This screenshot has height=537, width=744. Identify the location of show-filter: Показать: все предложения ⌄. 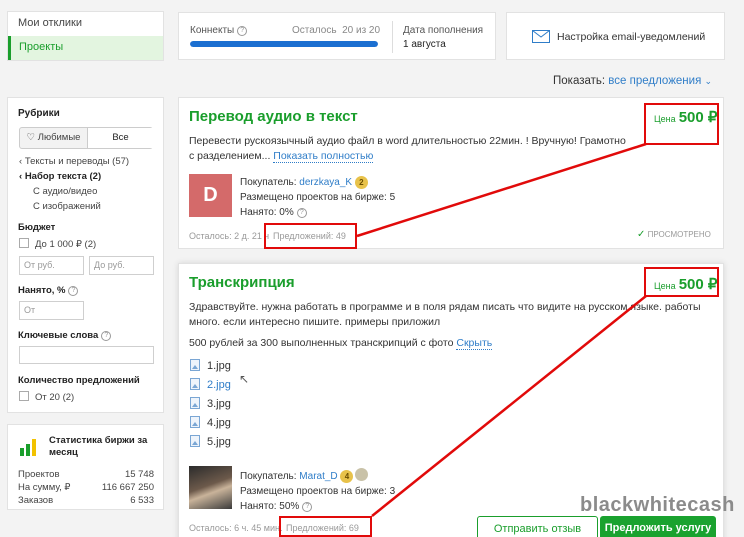
(632, 81).